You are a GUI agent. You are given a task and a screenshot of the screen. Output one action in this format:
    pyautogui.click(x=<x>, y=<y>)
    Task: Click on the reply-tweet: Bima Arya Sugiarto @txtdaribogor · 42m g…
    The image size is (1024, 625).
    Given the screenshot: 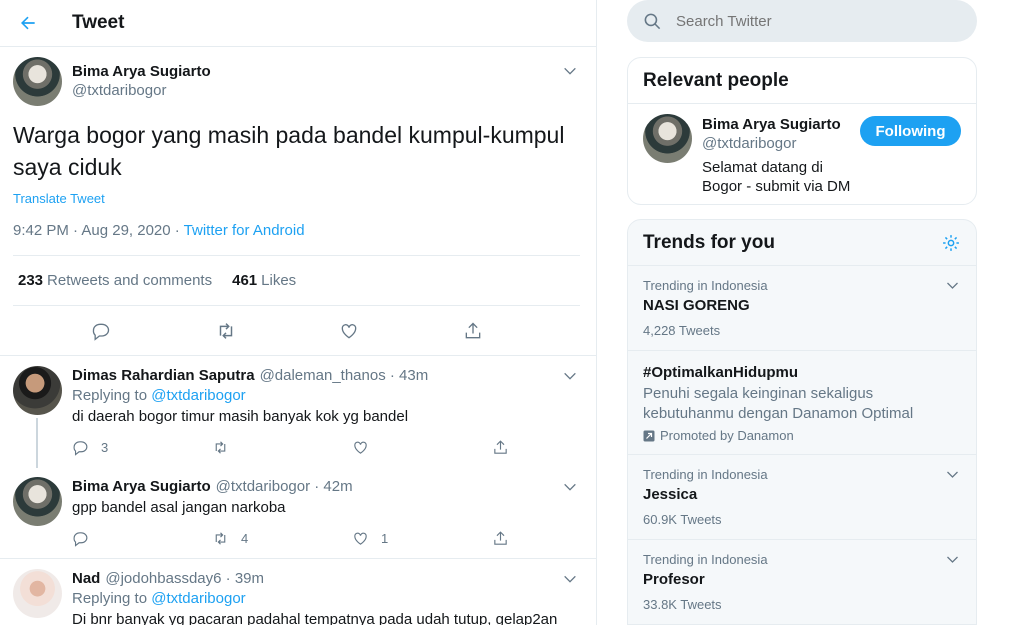 What is the action you would take?
    pyautogui.click(x=298, y=513)
    